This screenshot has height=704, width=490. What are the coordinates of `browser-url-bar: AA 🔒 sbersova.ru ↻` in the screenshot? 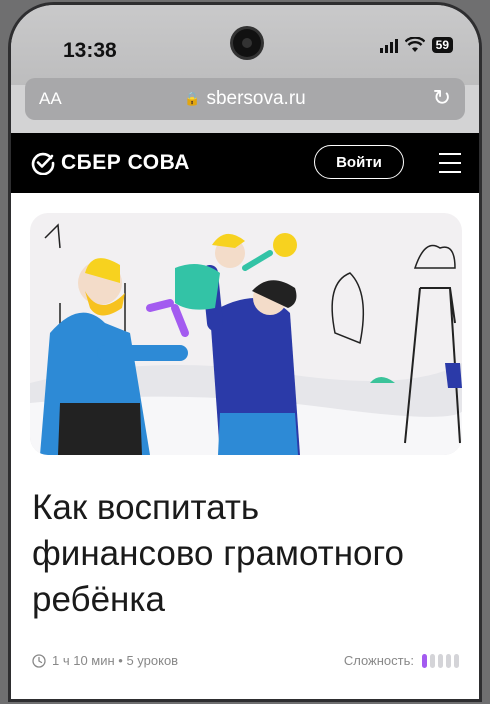 It's located at (245, 99).